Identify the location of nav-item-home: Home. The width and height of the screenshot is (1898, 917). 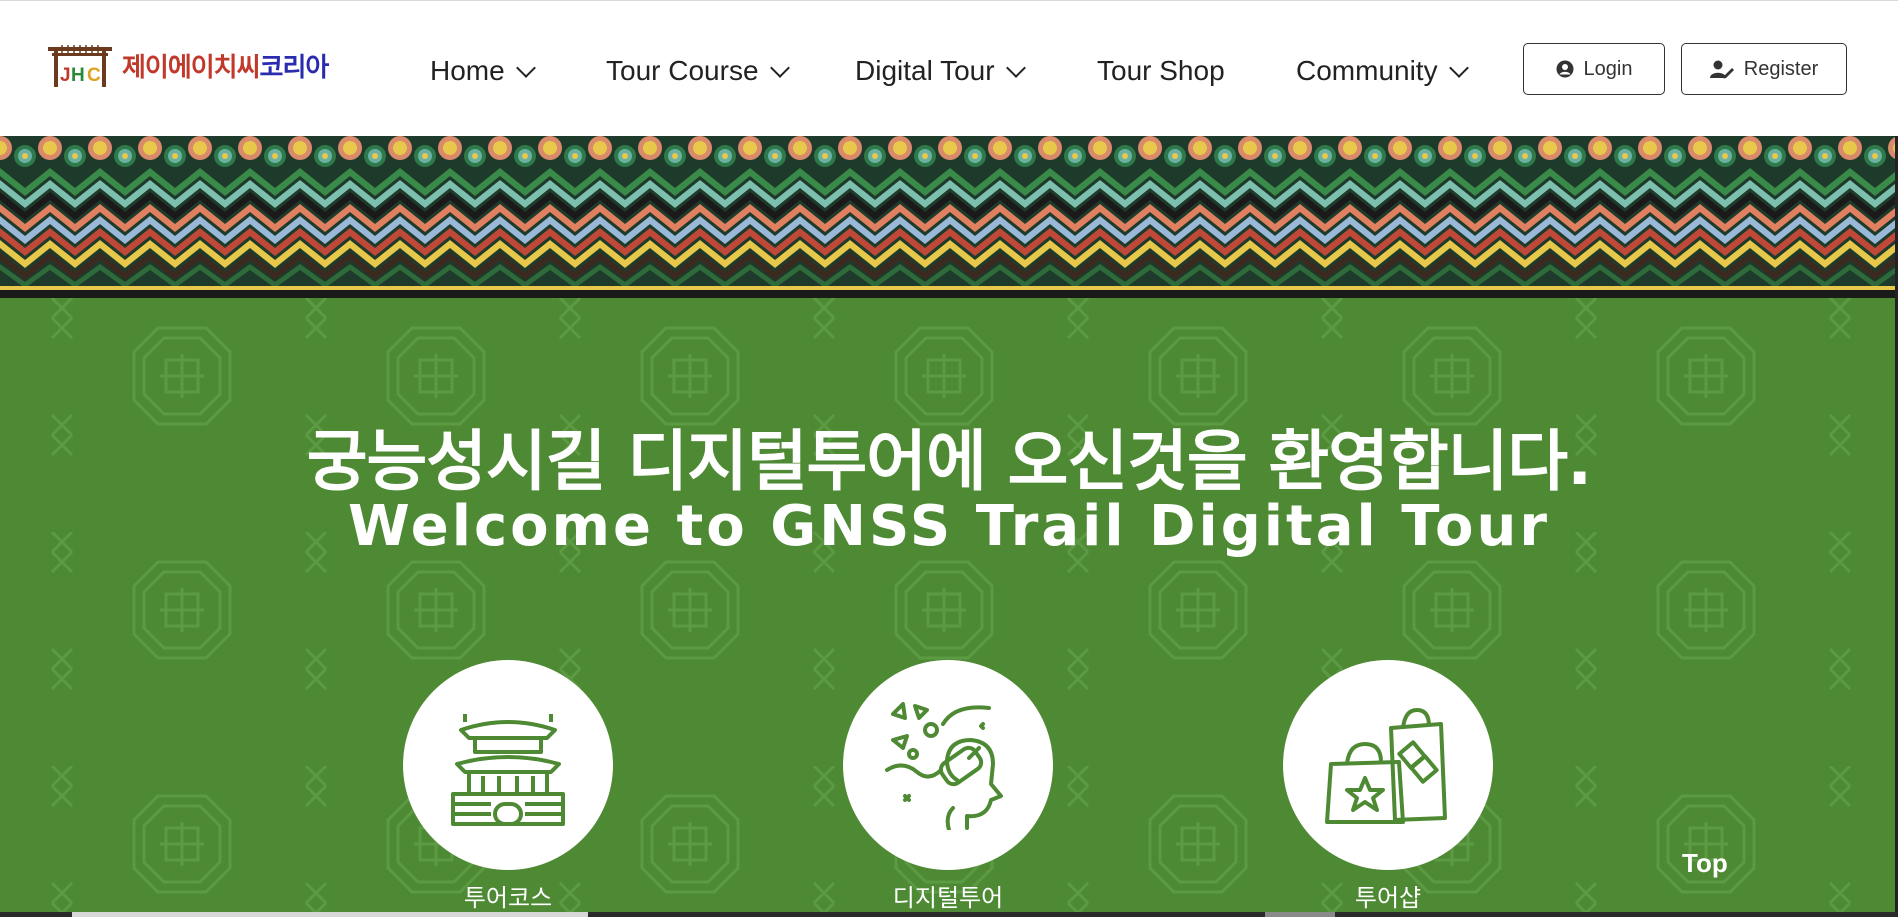
(483, 71).